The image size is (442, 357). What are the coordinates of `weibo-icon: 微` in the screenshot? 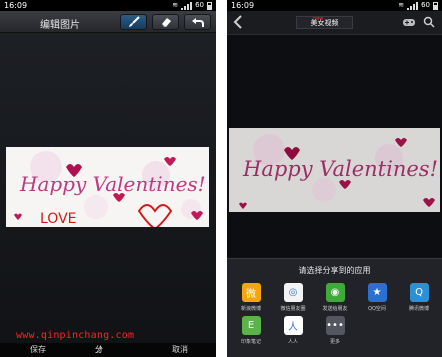 It's located at (251, 292).